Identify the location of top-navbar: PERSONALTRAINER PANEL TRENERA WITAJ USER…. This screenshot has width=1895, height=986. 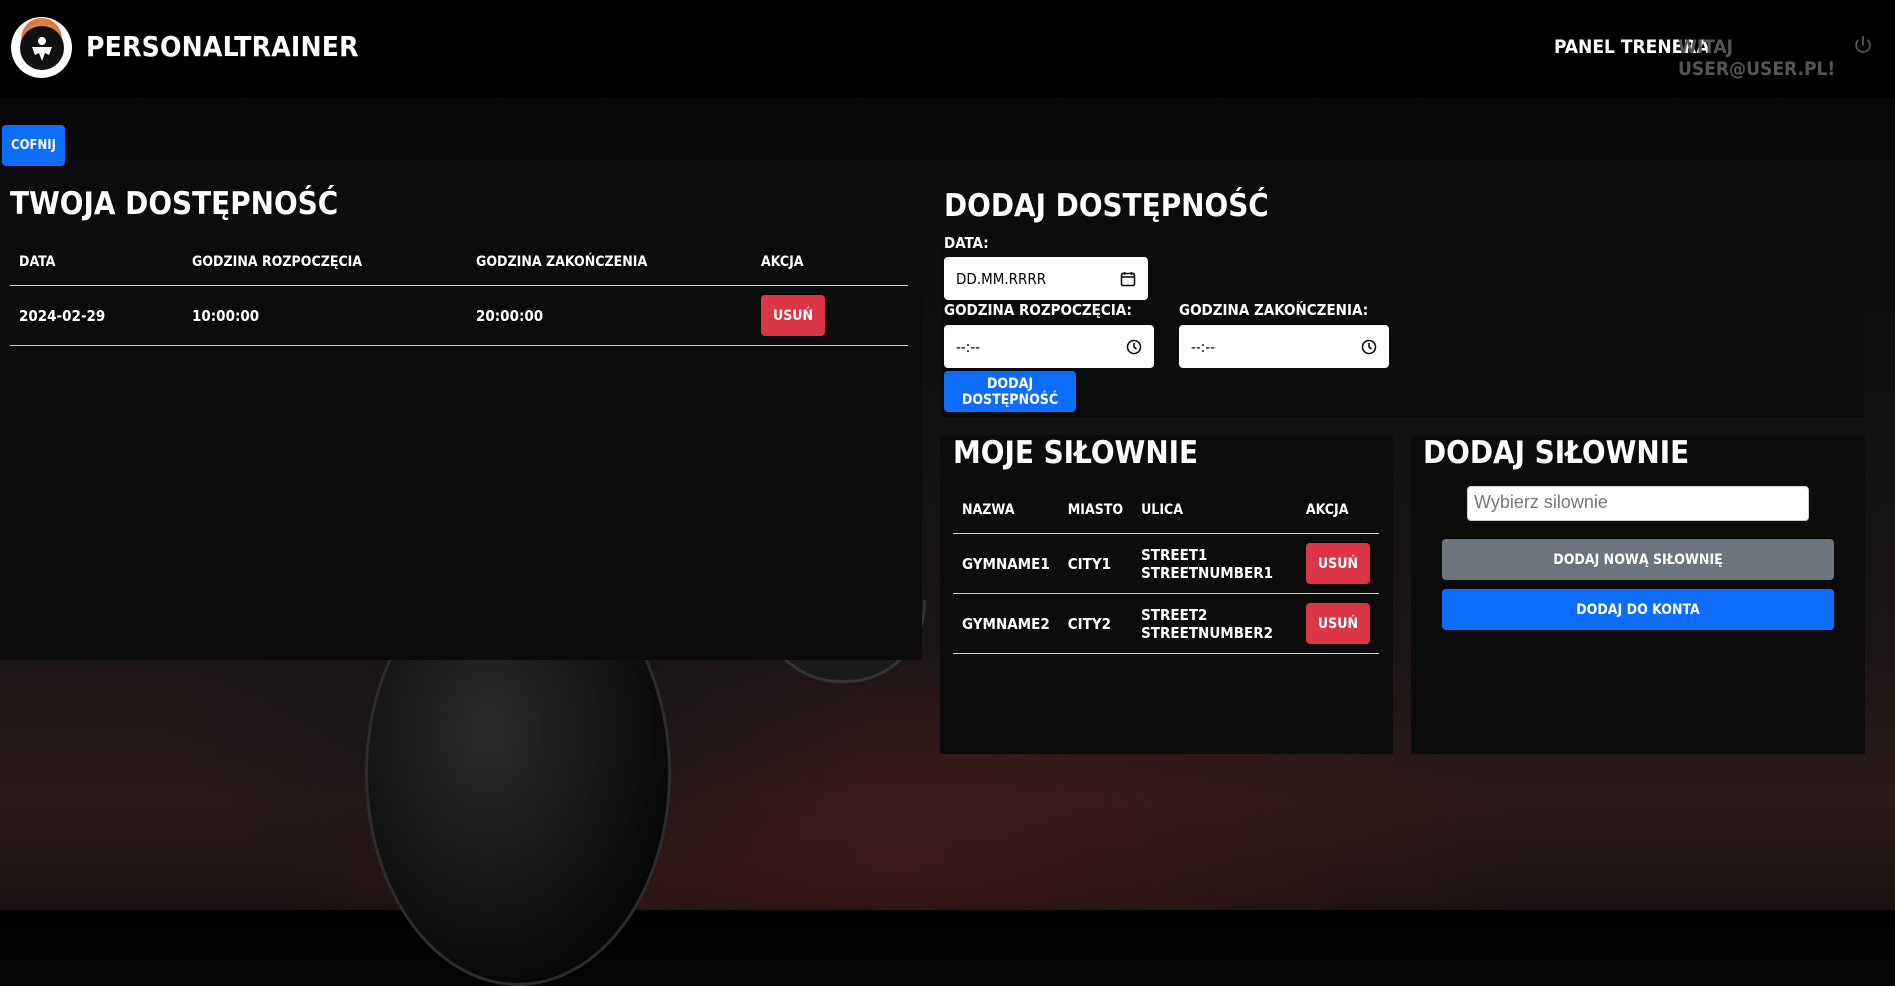
(947, 49).